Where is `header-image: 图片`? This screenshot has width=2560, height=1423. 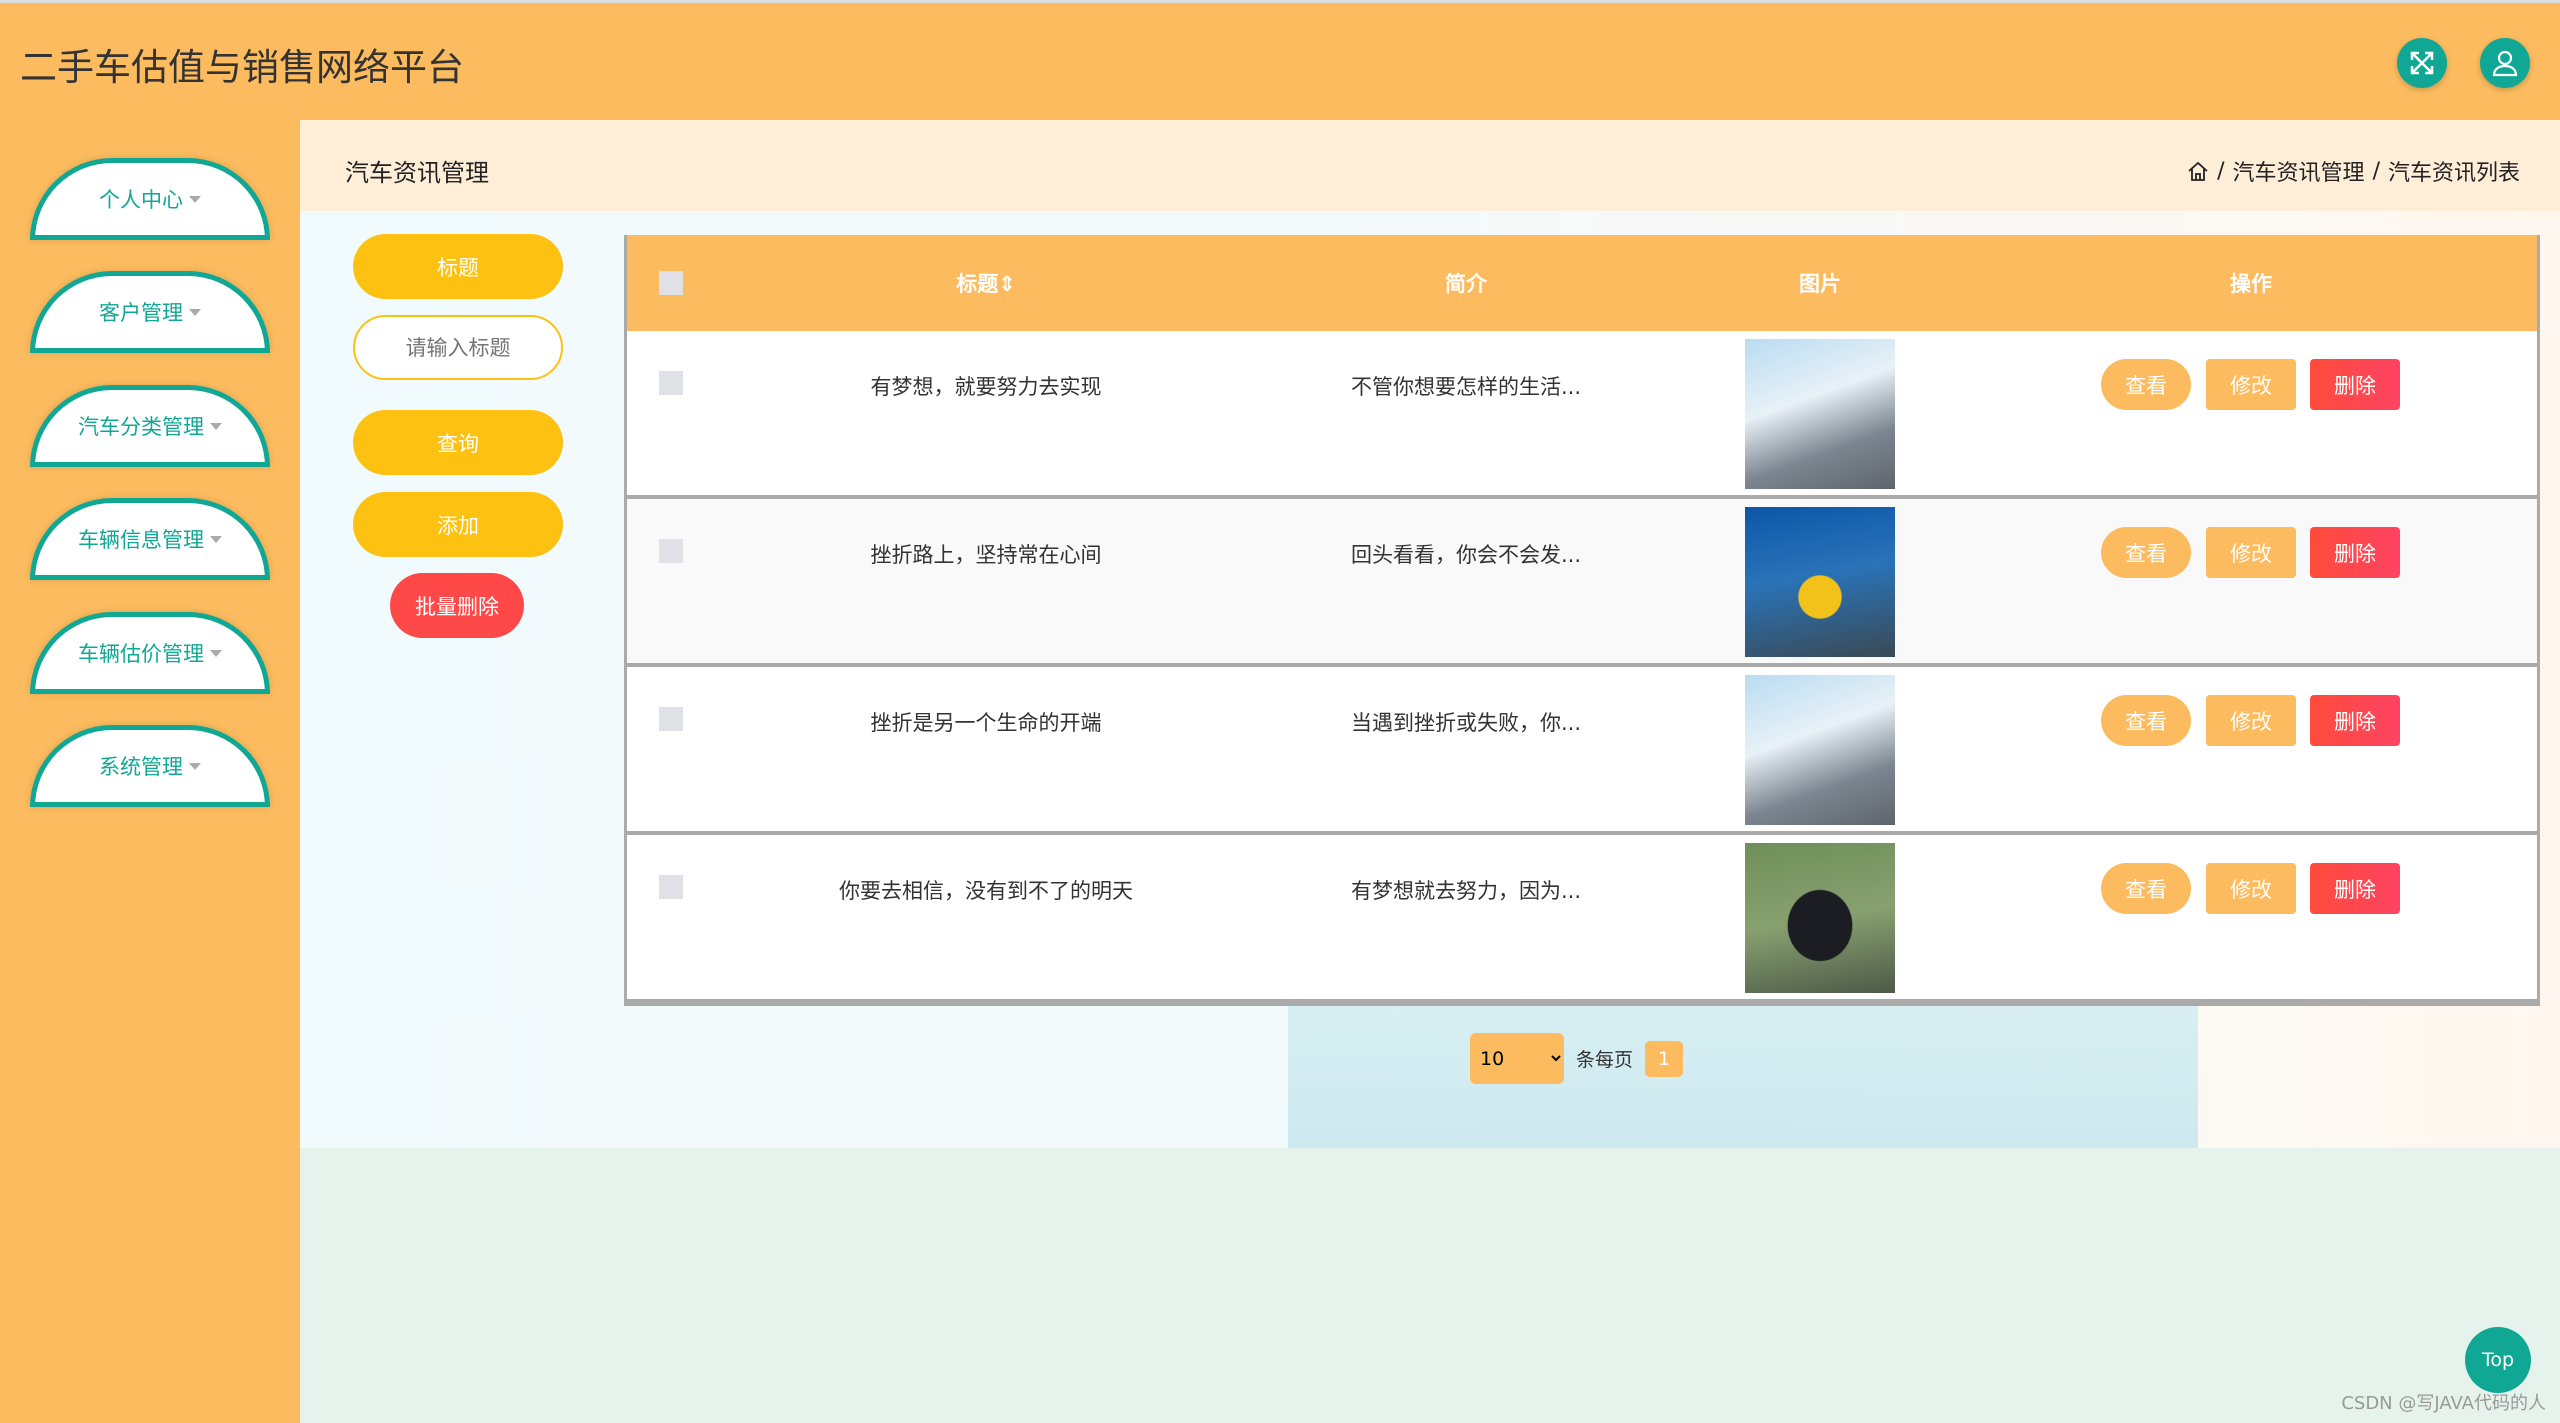 header-image: 图片 is located at coordinates (1820, 284).